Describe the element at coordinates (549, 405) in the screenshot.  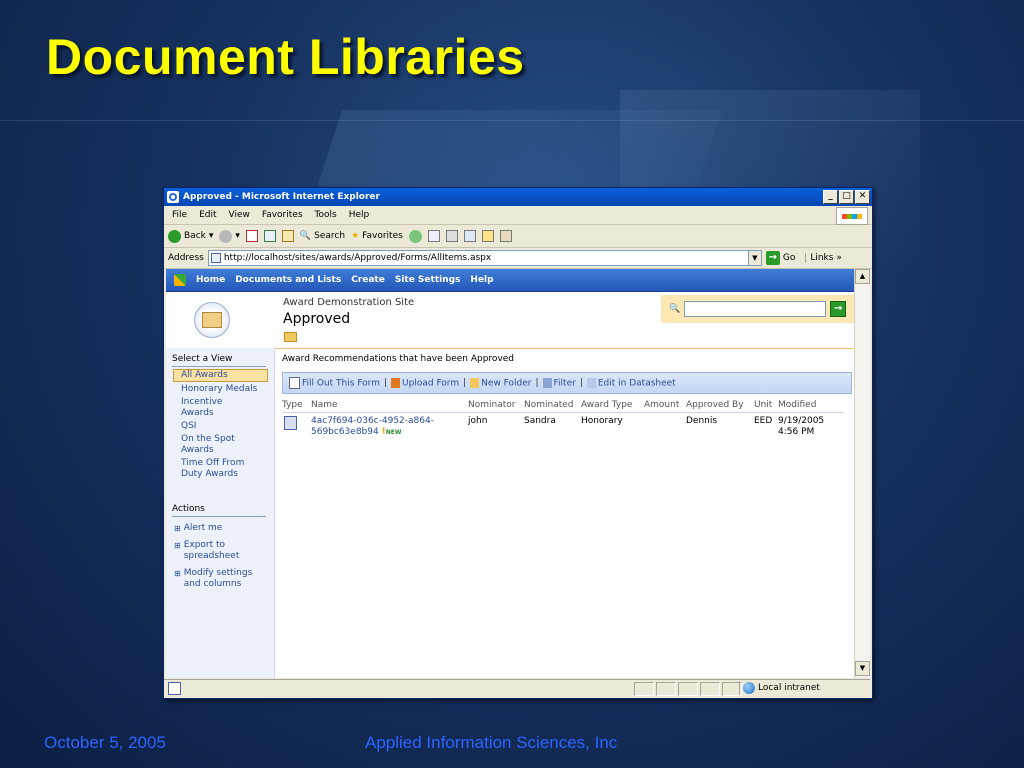
I see `column-header-nominated: Nominated` at that location.